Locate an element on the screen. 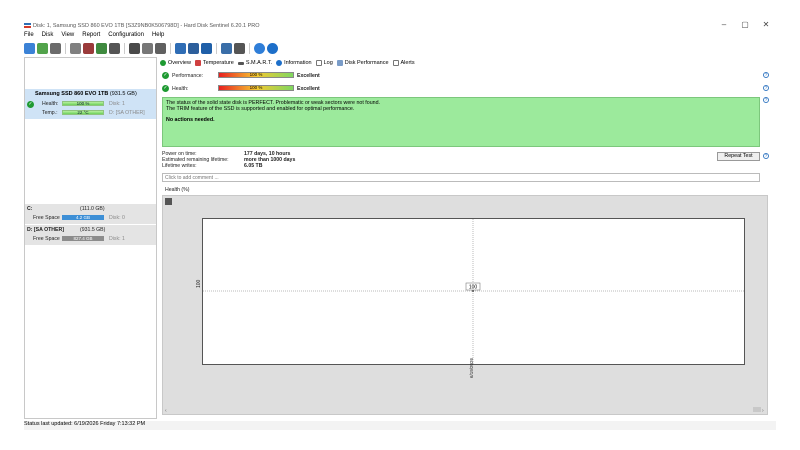 This screenshot has width=800, height=450. performance-label: Performance: is located at coordinates (188, 76).